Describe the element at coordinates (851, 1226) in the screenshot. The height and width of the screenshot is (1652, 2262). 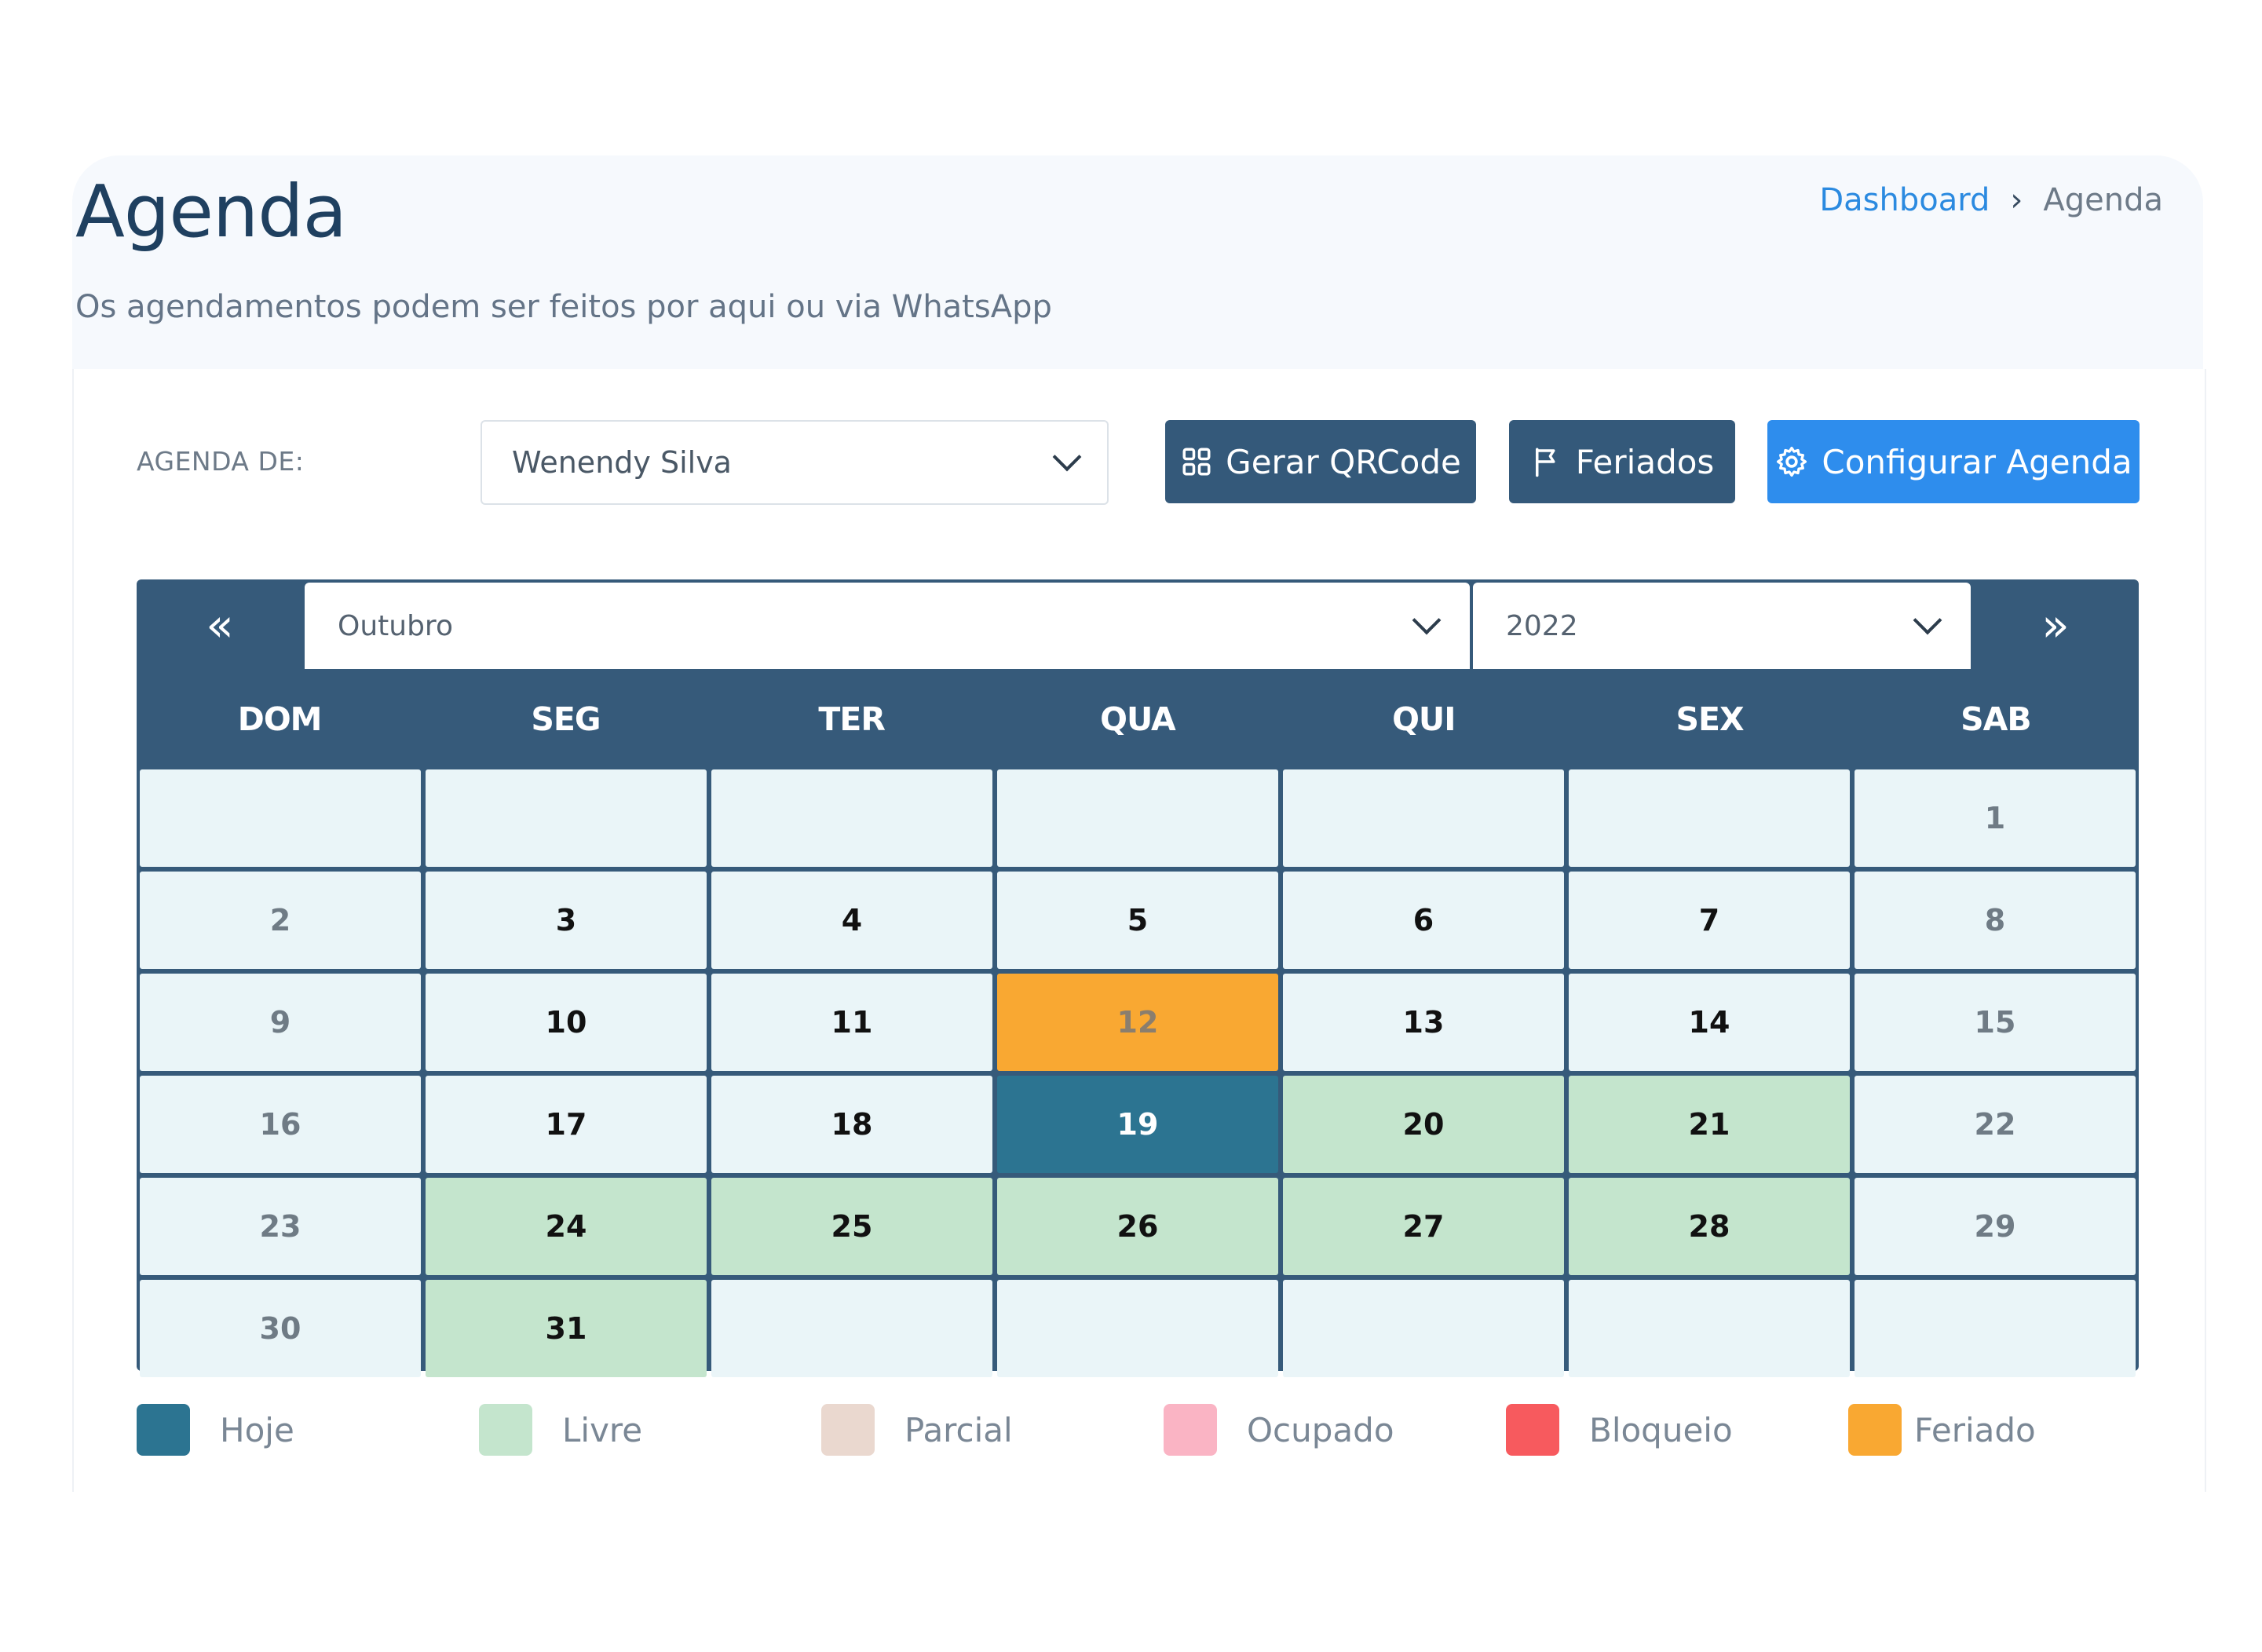
I see `day-cell: 25` at that location.